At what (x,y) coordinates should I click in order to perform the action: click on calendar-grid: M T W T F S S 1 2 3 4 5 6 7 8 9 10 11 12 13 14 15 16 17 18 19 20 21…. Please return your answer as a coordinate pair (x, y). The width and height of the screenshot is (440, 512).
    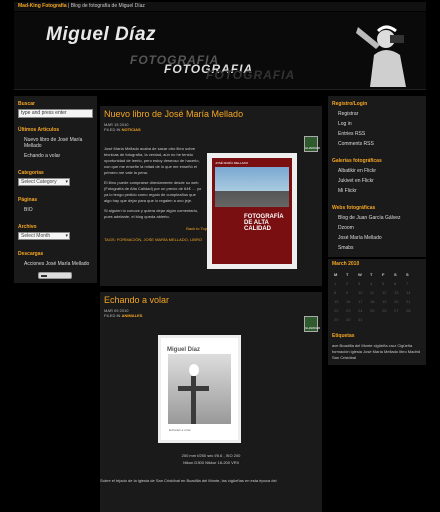
    Looking at the image, I should click on (377, 297).